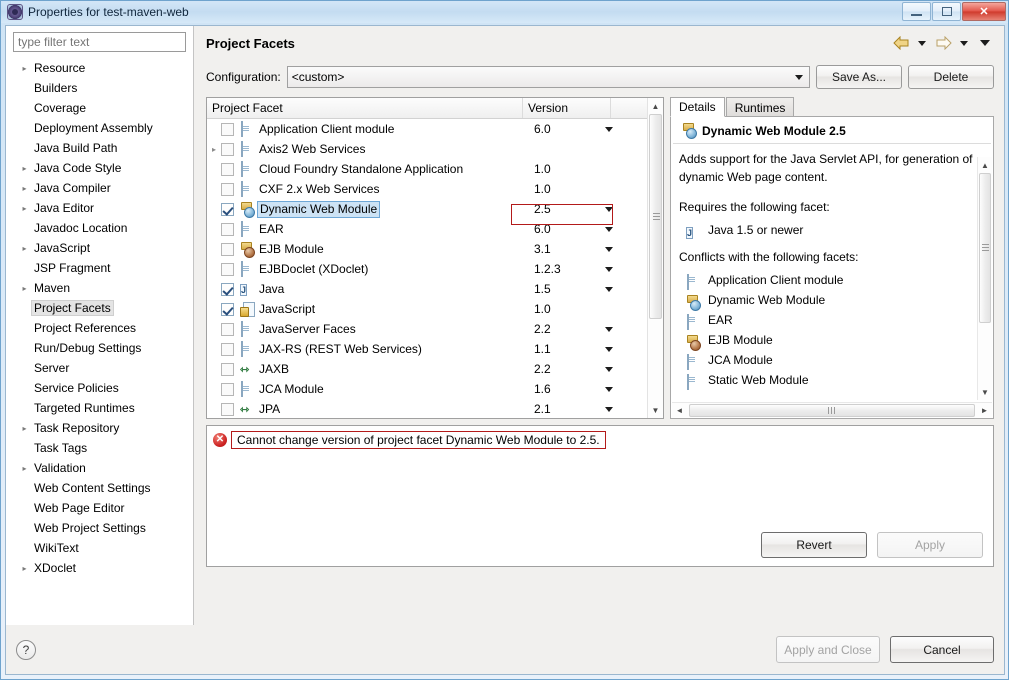  I want to click on sidebar-item-javadoc-location: ▸Javadoc Location, so click(99, 228).